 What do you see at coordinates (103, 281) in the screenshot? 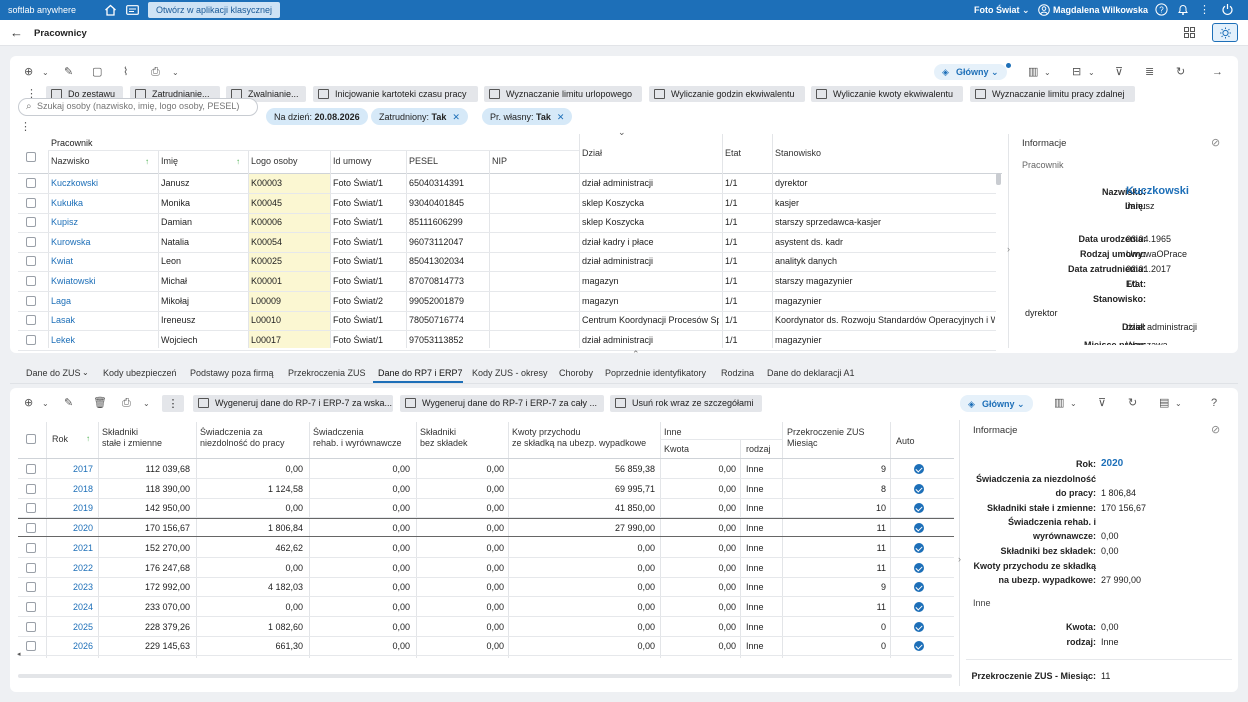
I see `cell-nazwisko: Kwiatowski` at bounding box center [103, 281].